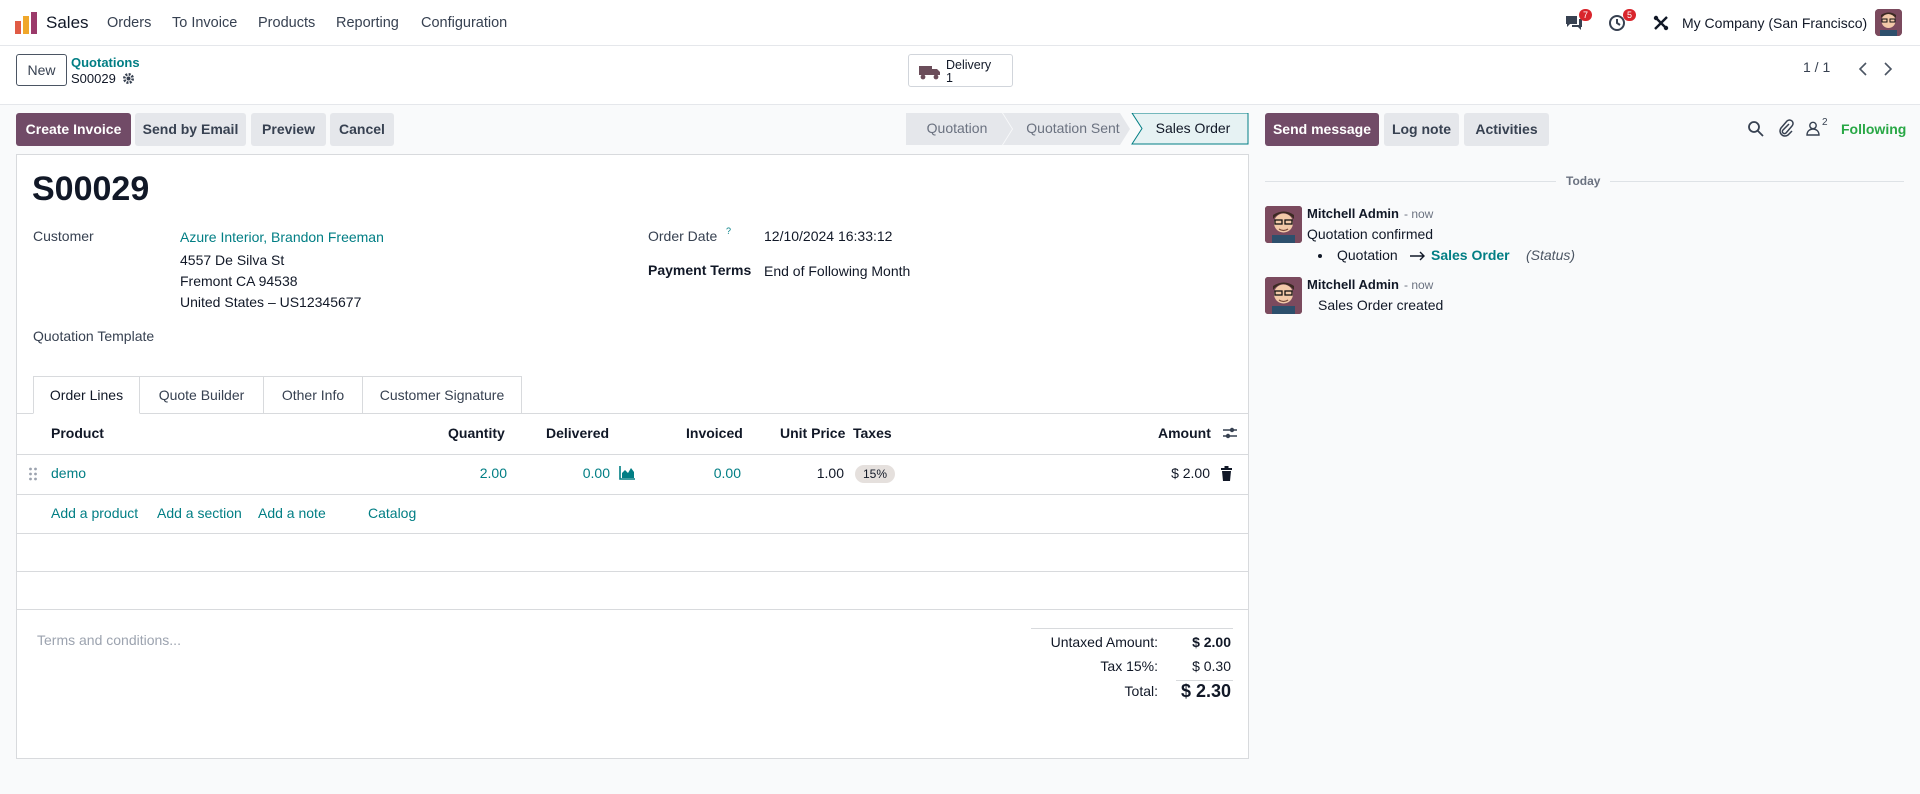  What do you see at coordinates (1470, 255) in the screenshot?
I see `tracking-new-value: Sales Order` at bounding box center [1470, 255].